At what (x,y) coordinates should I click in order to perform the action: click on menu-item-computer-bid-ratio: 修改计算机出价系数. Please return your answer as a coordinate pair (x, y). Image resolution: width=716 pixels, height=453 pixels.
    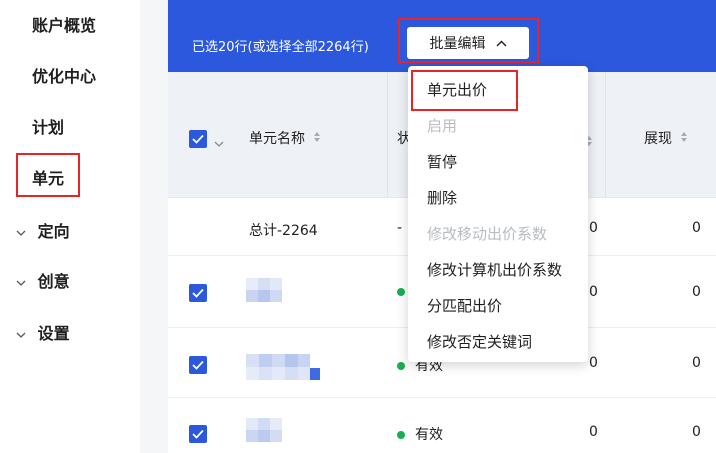
    Looking at the image, I should click on (494, 269).